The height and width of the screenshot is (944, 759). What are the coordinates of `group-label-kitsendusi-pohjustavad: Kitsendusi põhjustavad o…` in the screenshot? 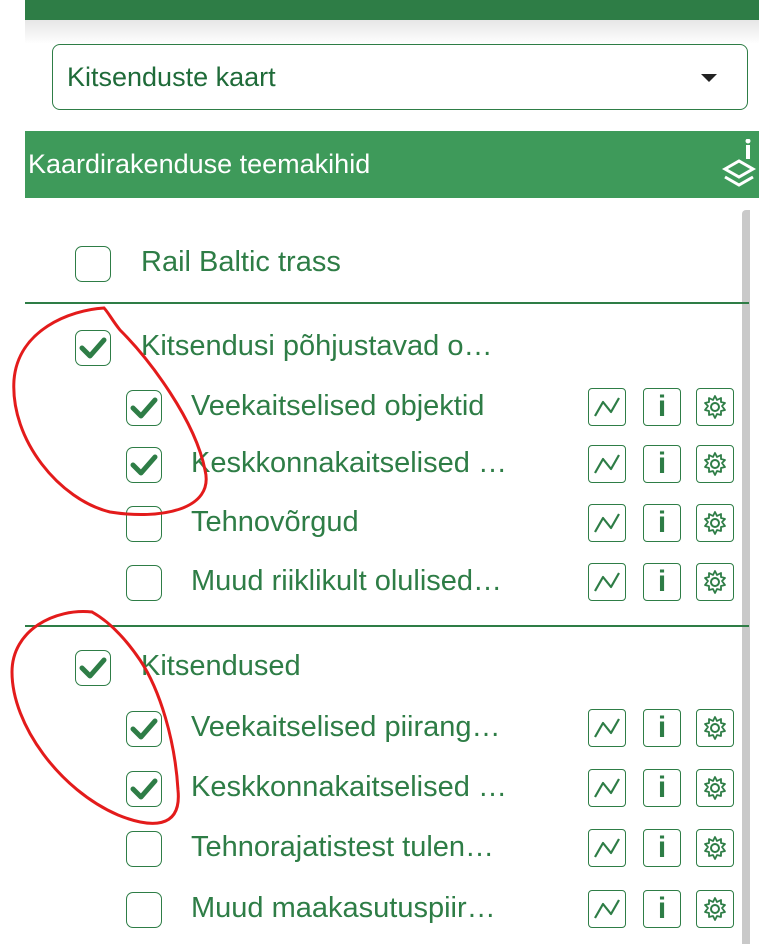 It's located at (316, 346).